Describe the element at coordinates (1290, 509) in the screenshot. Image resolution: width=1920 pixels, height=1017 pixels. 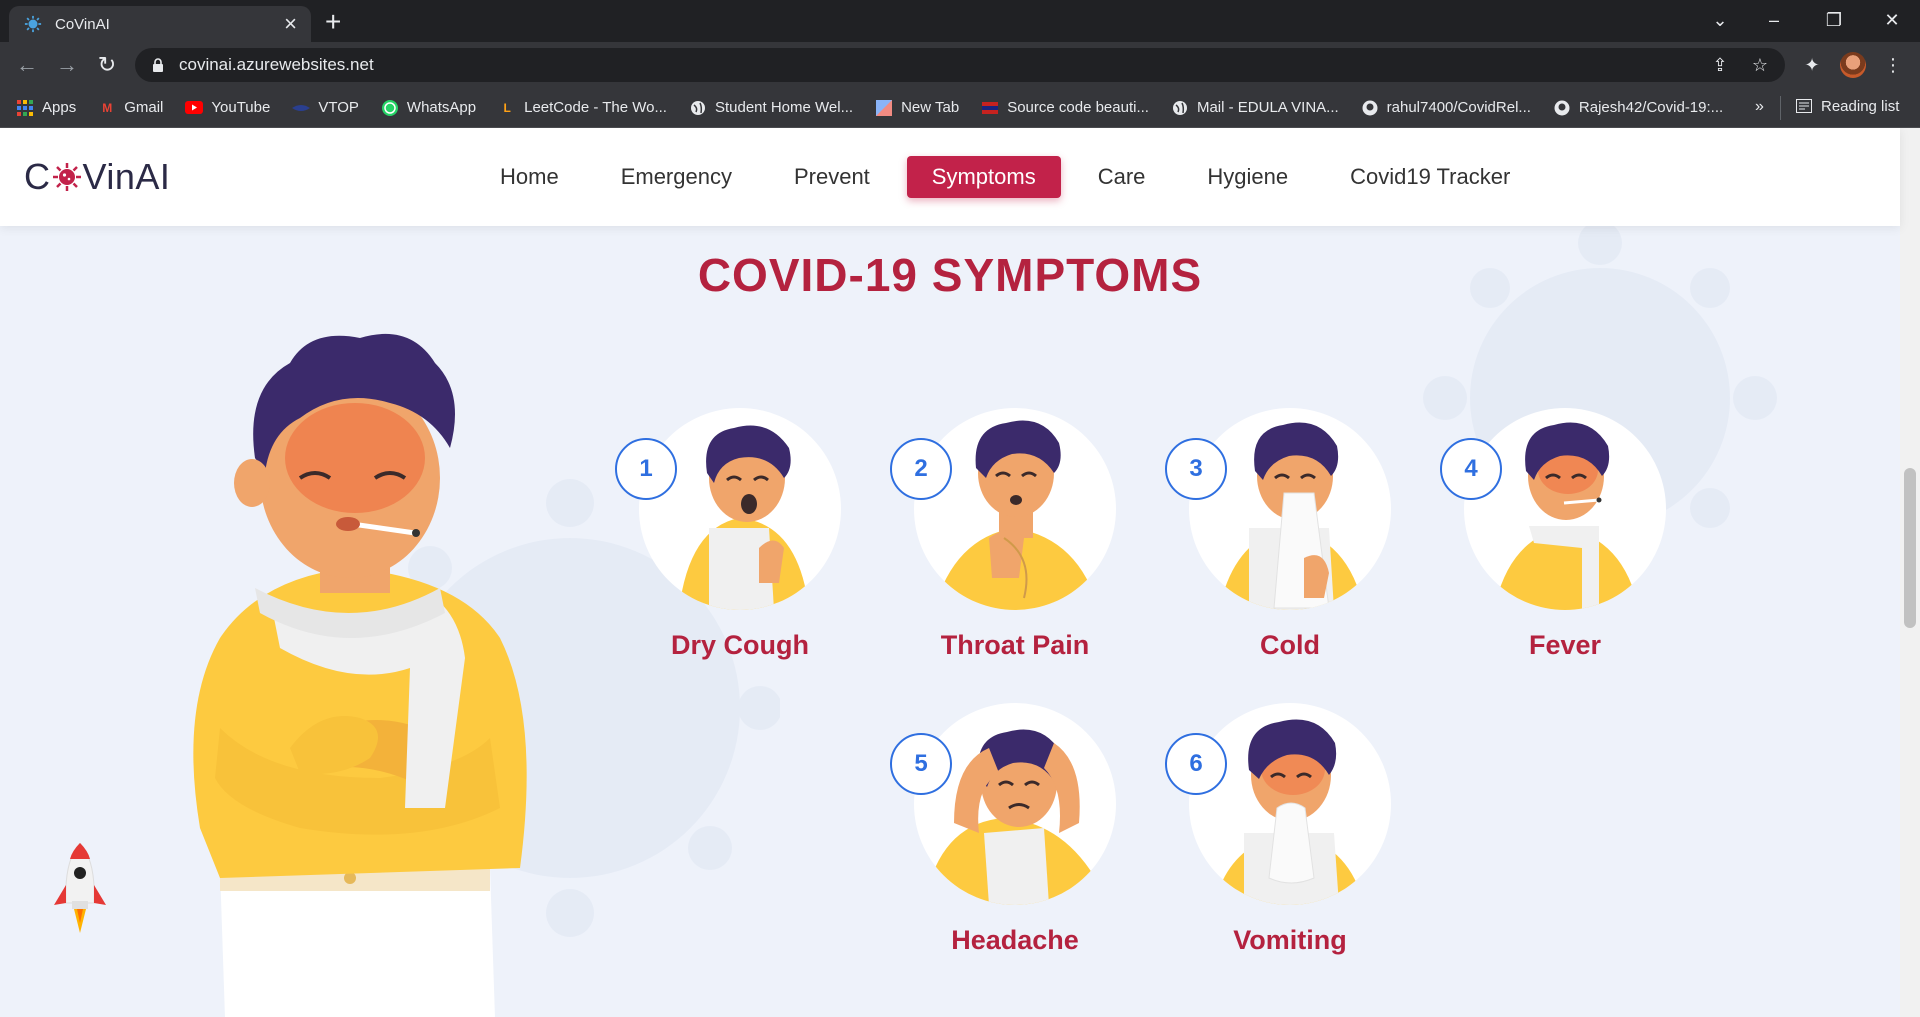
I see `symptom-illustration-cold` at that location.